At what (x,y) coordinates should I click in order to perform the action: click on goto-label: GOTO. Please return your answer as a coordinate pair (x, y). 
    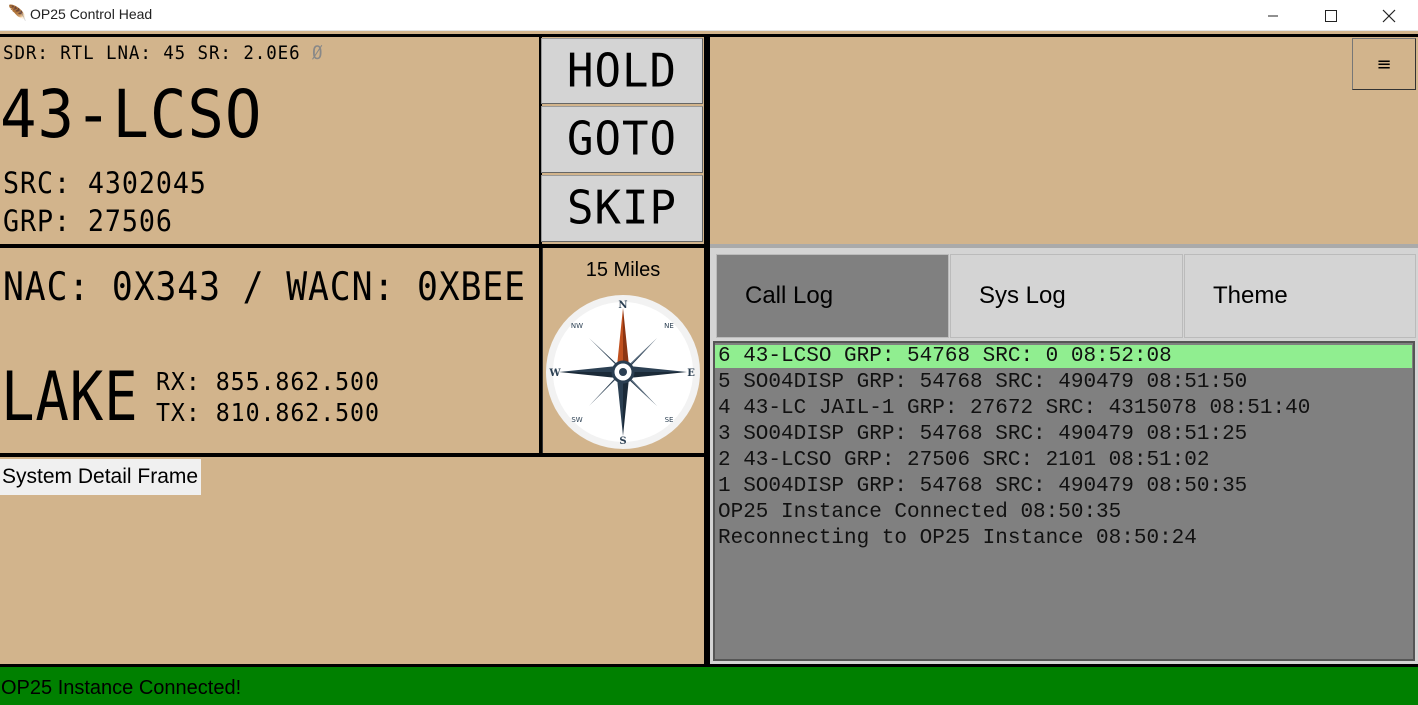
    Looking at the image, I should click on (622, 139).